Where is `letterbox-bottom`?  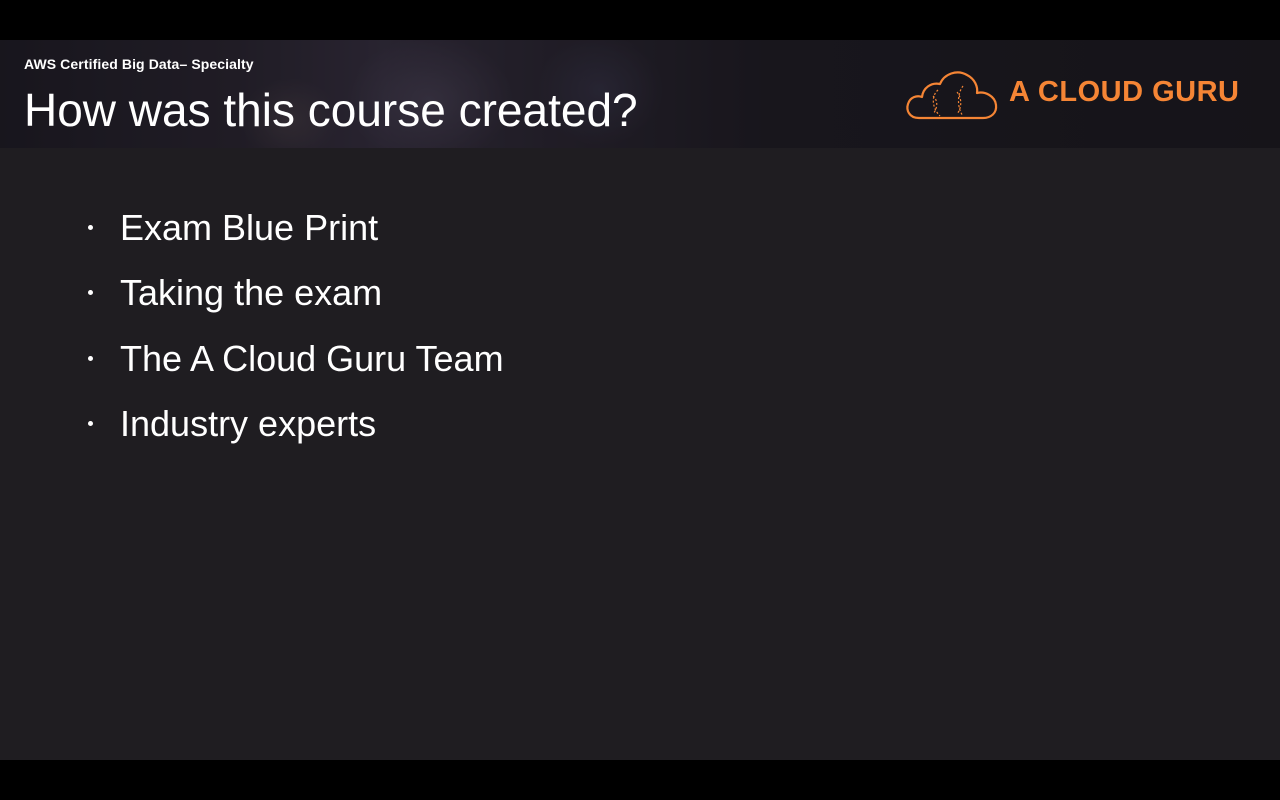
letterbox-bottom is located at coordinates (640, 780).